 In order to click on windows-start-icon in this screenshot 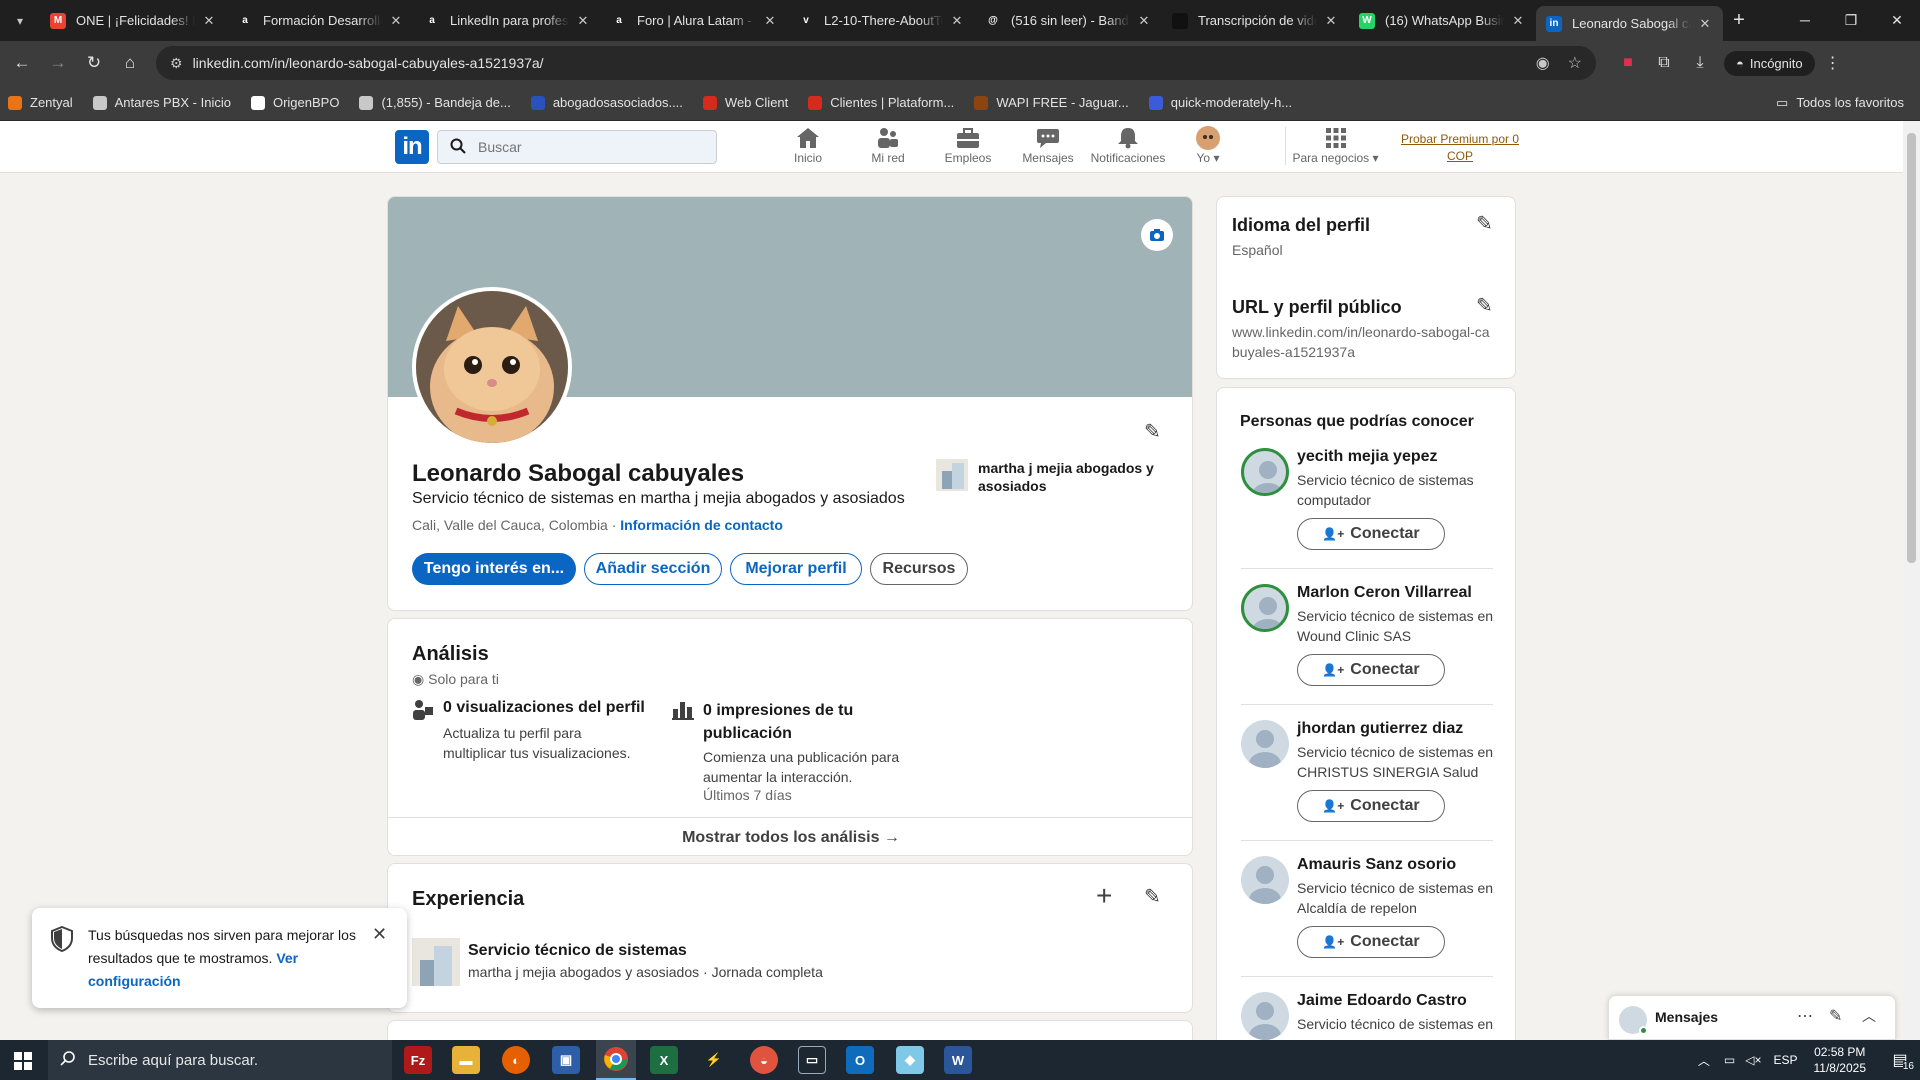, I will do `click(23, 1063)`.